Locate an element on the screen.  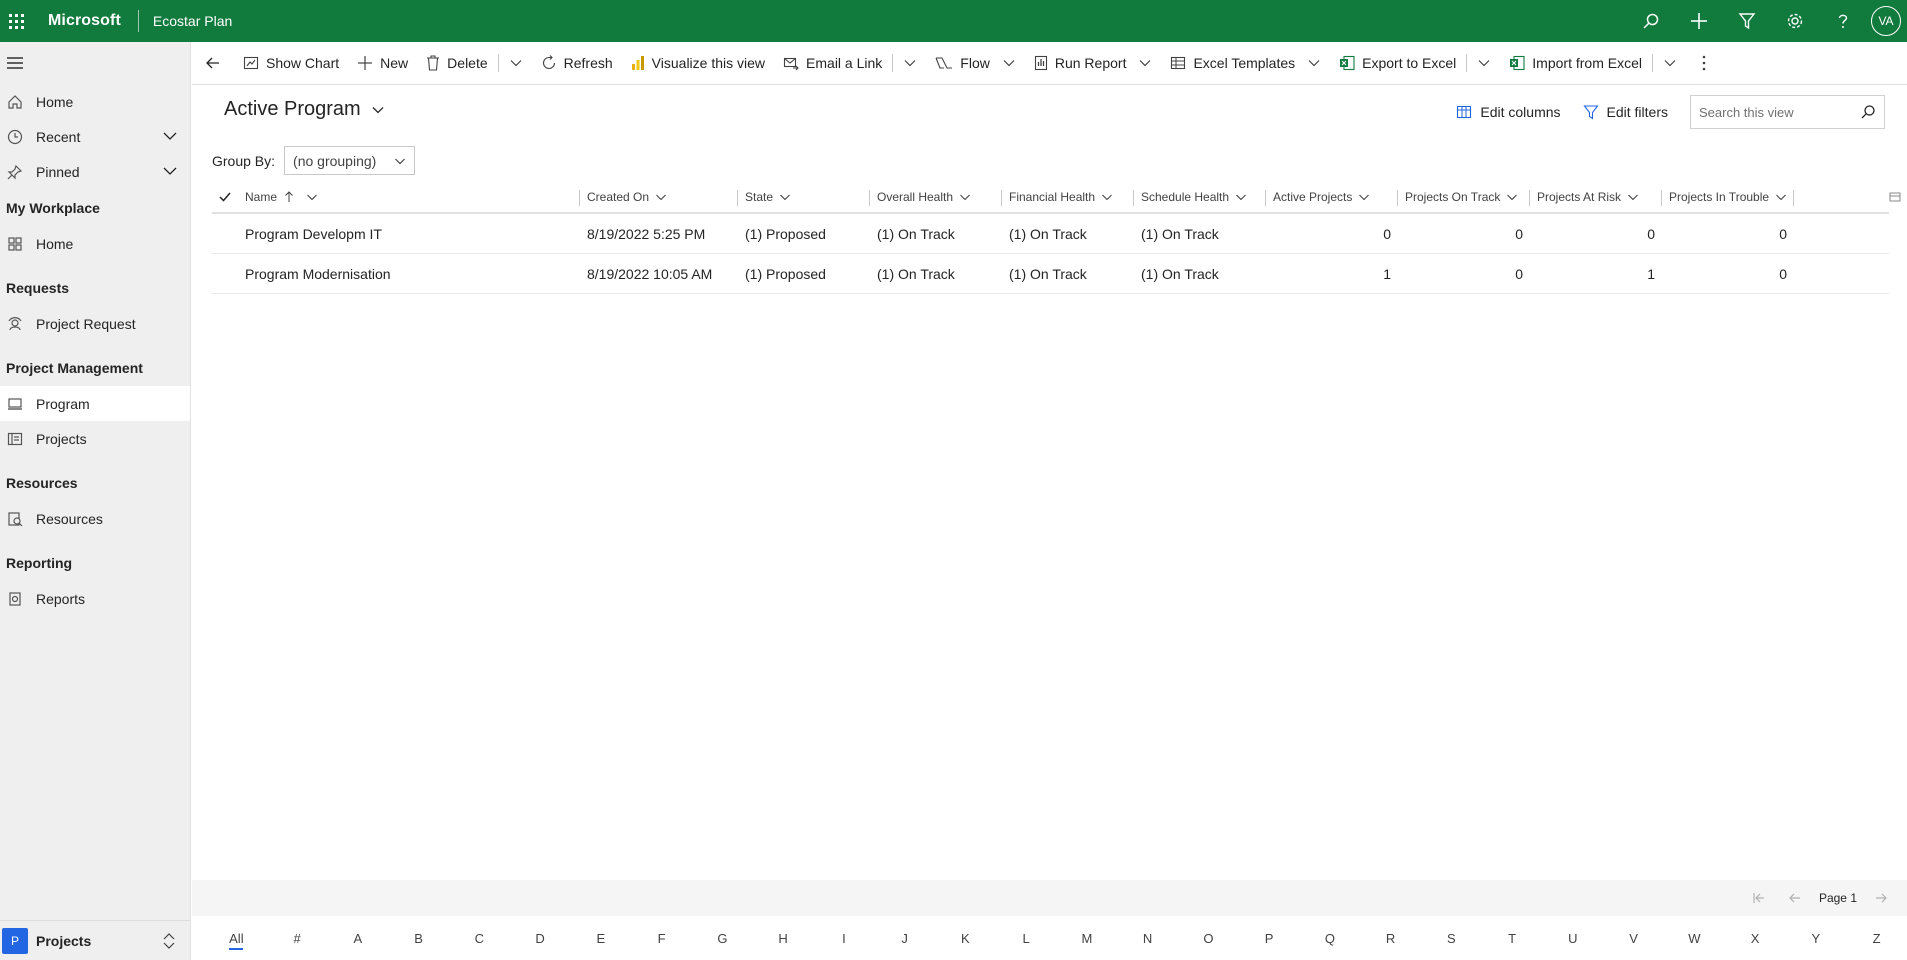
alpha-filter-c: C is located at coordinates (479, 938).